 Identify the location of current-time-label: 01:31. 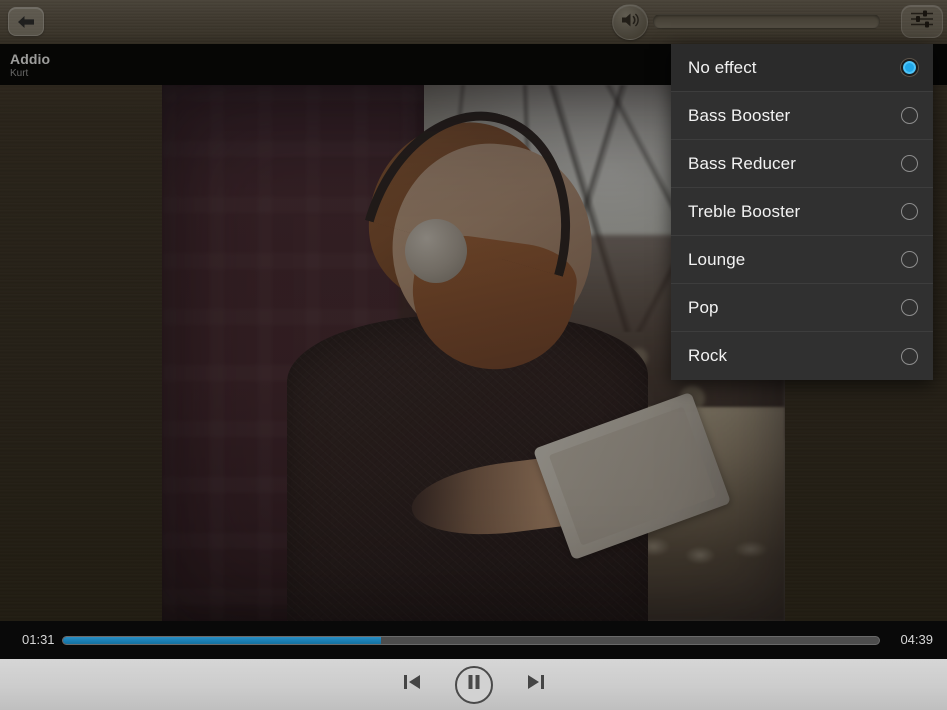
(38, 639).